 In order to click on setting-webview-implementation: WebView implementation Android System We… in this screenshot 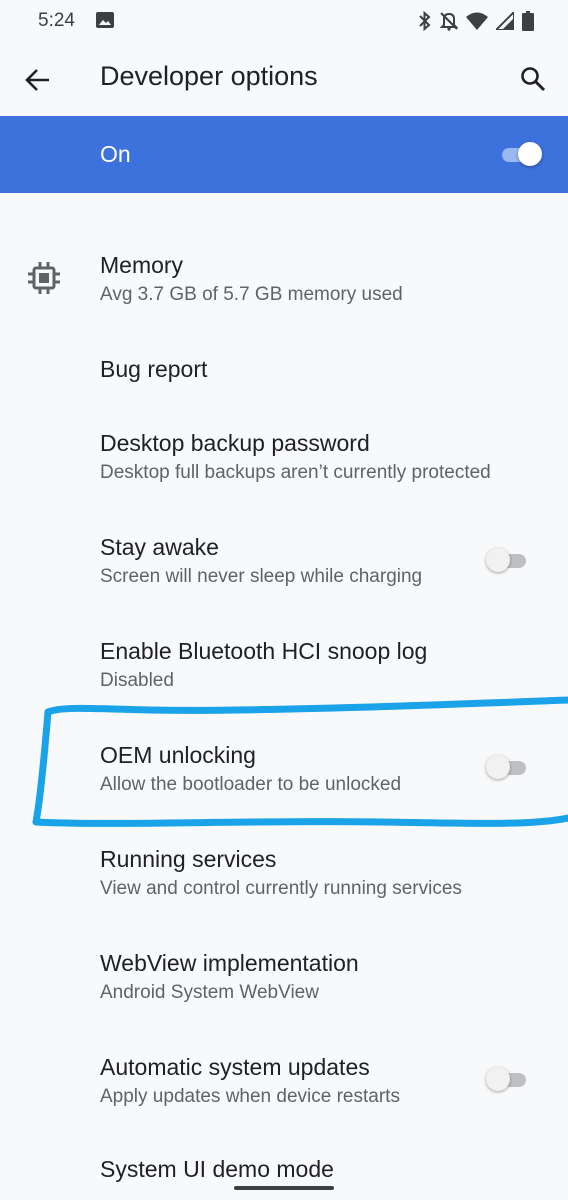, I will do `click(284, 978)`.